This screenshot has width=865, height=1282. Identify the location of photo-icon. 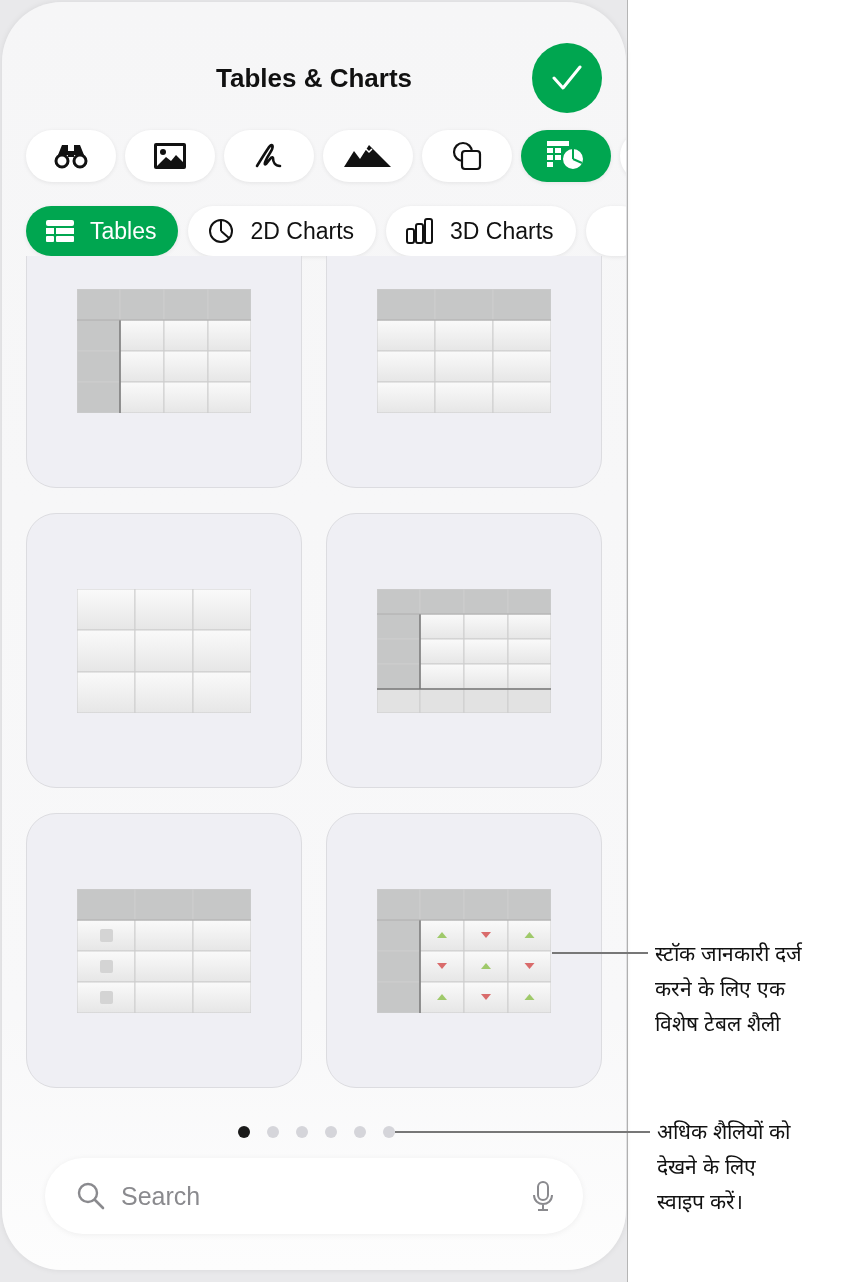
(170, 156).